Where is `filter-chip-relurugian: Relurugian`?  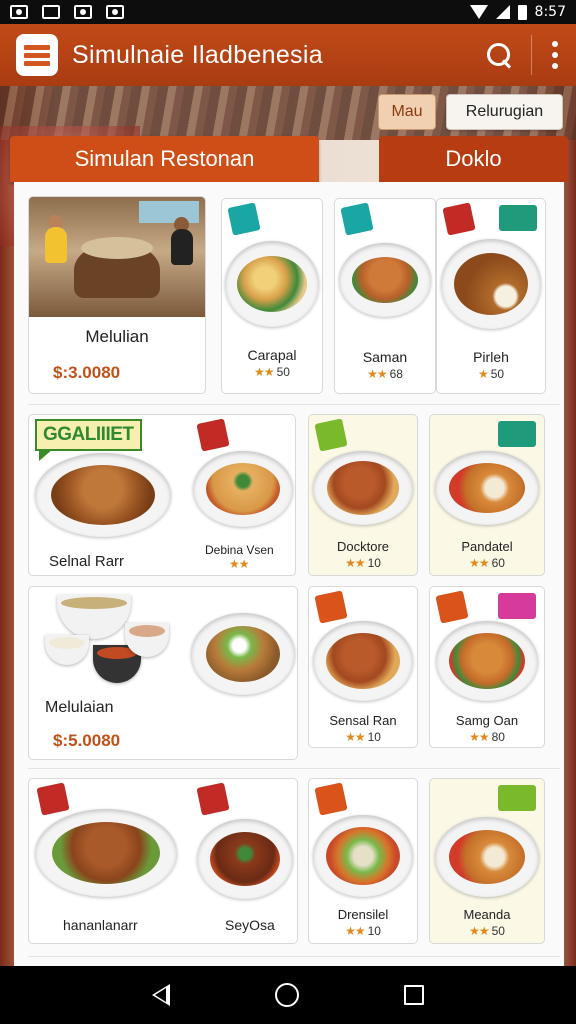 filter-chip-relurugian: Relurugian is located at coordinates (504, 112).